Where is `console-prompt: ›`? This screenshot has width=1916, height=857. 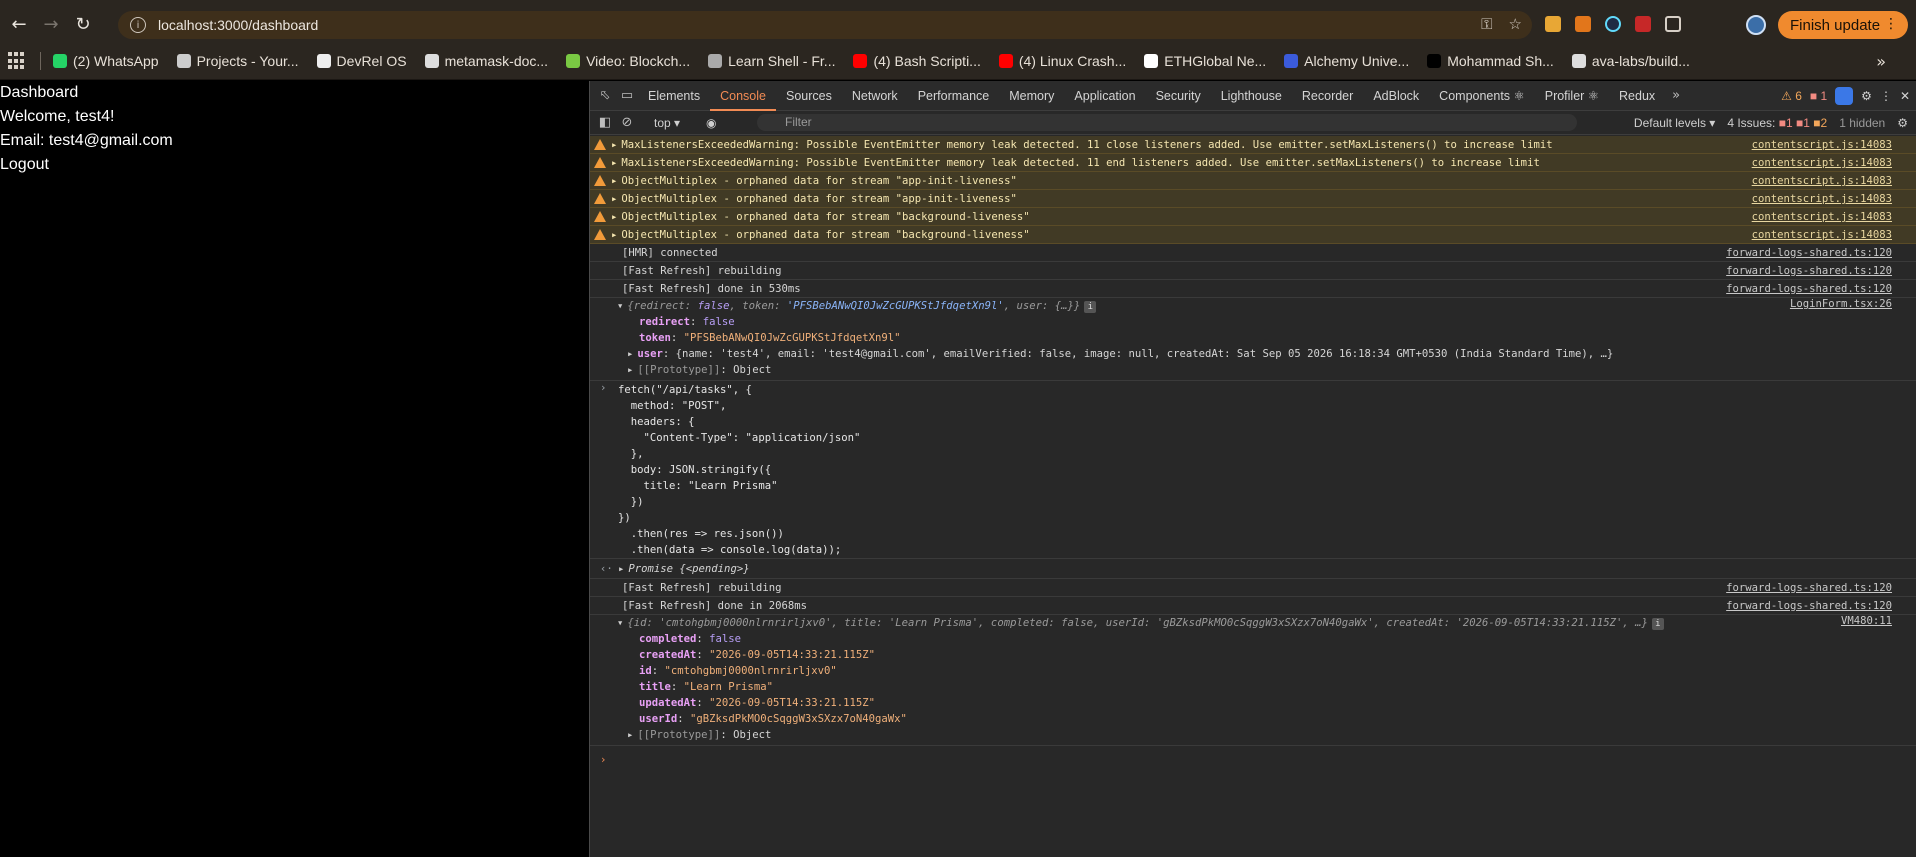 console-prompt: › is located at coordinates (1253, 761).